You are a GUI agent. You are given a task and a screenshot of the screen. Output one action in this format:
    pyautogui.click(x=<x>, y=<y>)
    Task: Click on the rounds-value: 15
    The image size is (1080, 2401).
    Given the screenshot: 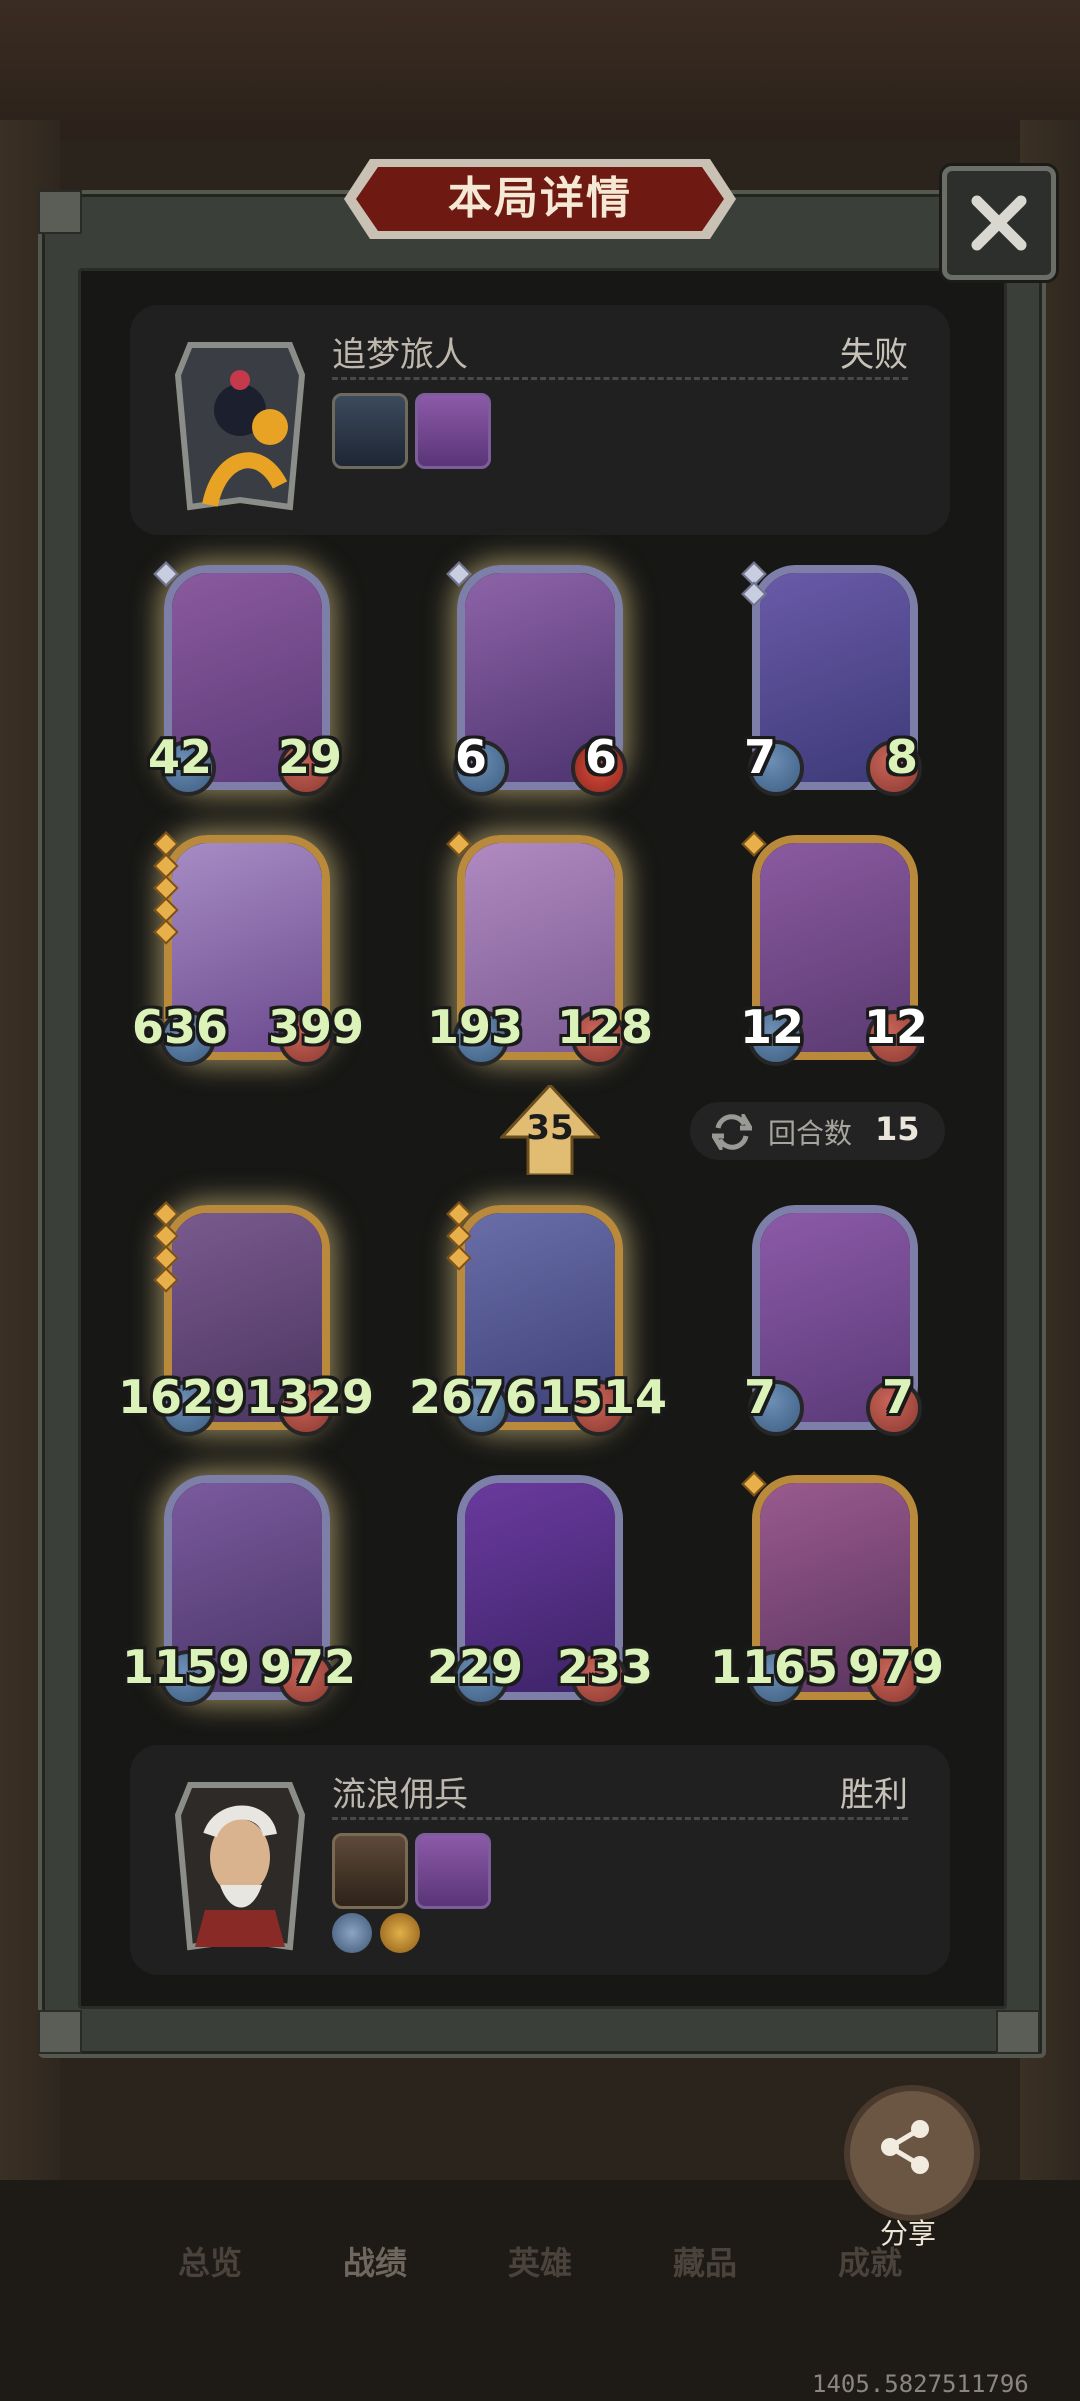 What is the action you would take?
    pyautogui.click(x=897, y=1129)
    